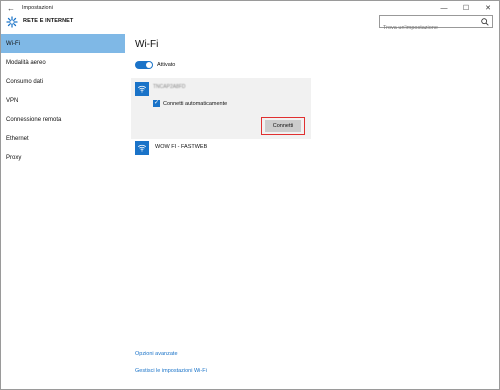  Describe the element at coordinates (48, 21) in the screenshot. I see `section-title: RETE E INTERNET` at that location.